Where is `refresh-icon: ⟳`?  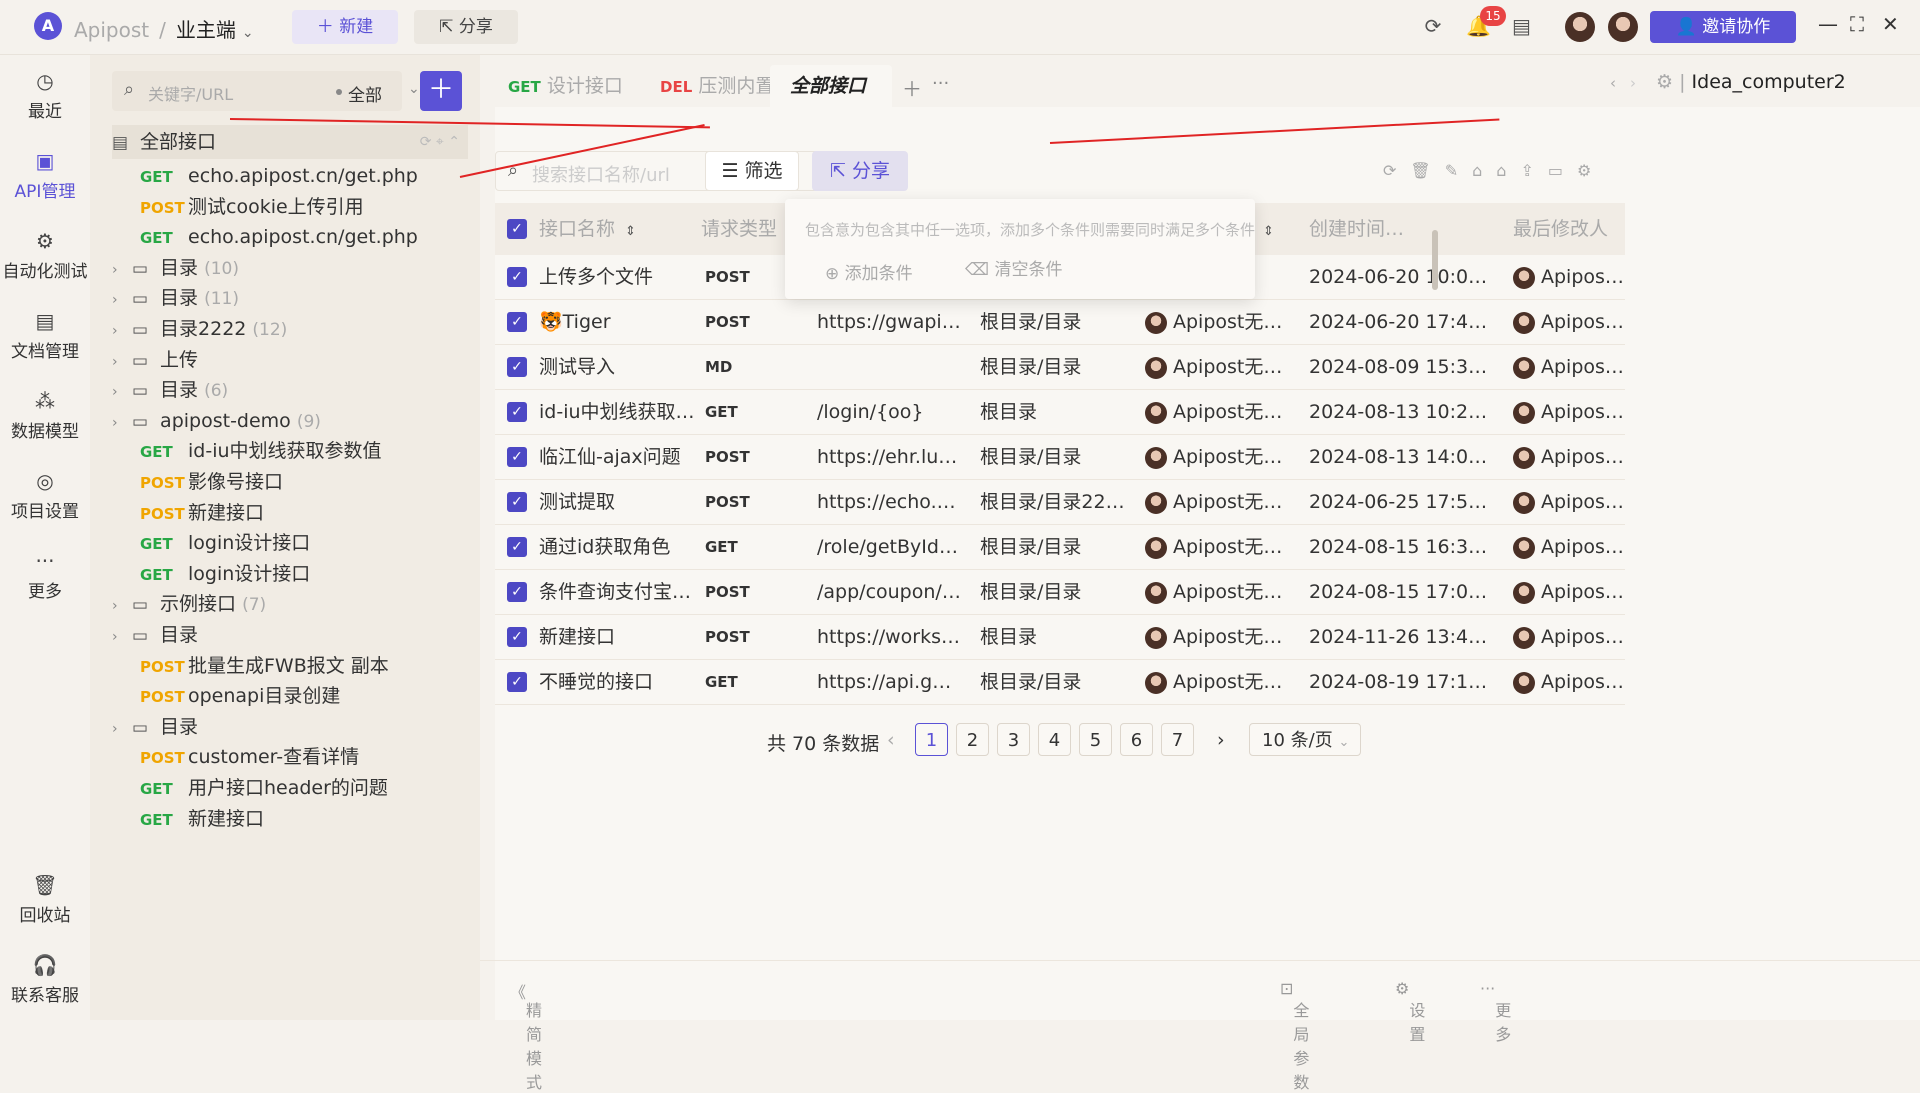
refresh-icon: ⟳ is located at coordinates (1396, 170).